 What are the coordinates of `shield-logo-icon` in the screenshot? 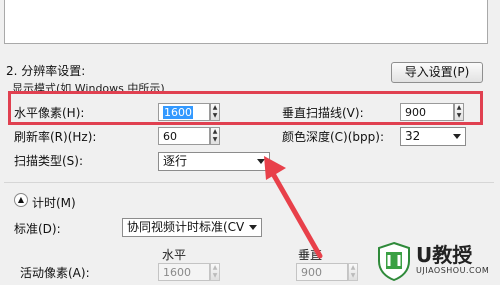 It's located at (394, 261).